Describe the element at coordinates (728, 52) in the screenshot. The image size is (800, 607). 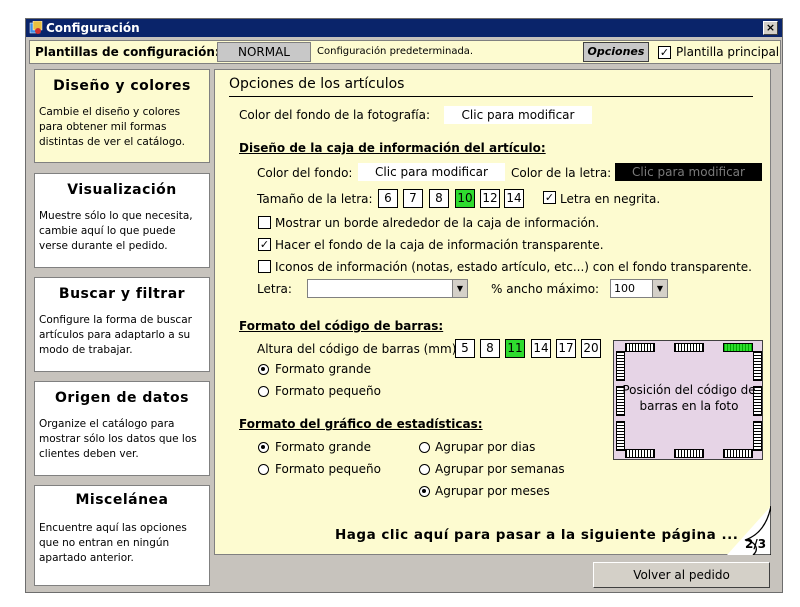
I see `main-template-label: Plantilla principal` at that location.